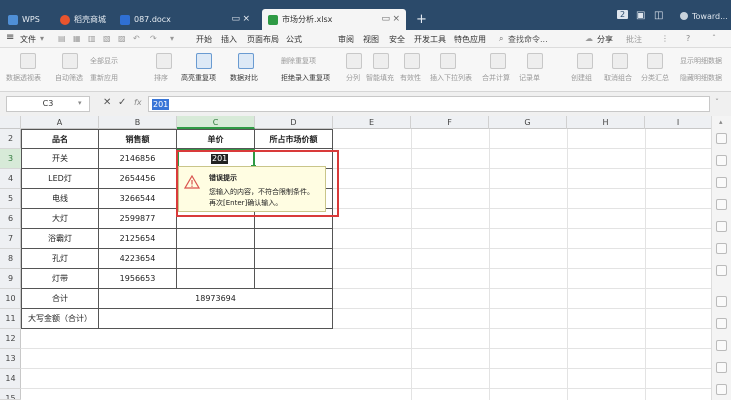 The image size is (731, 400). I want to click on table-cell: 大灯, so click(60, 219).